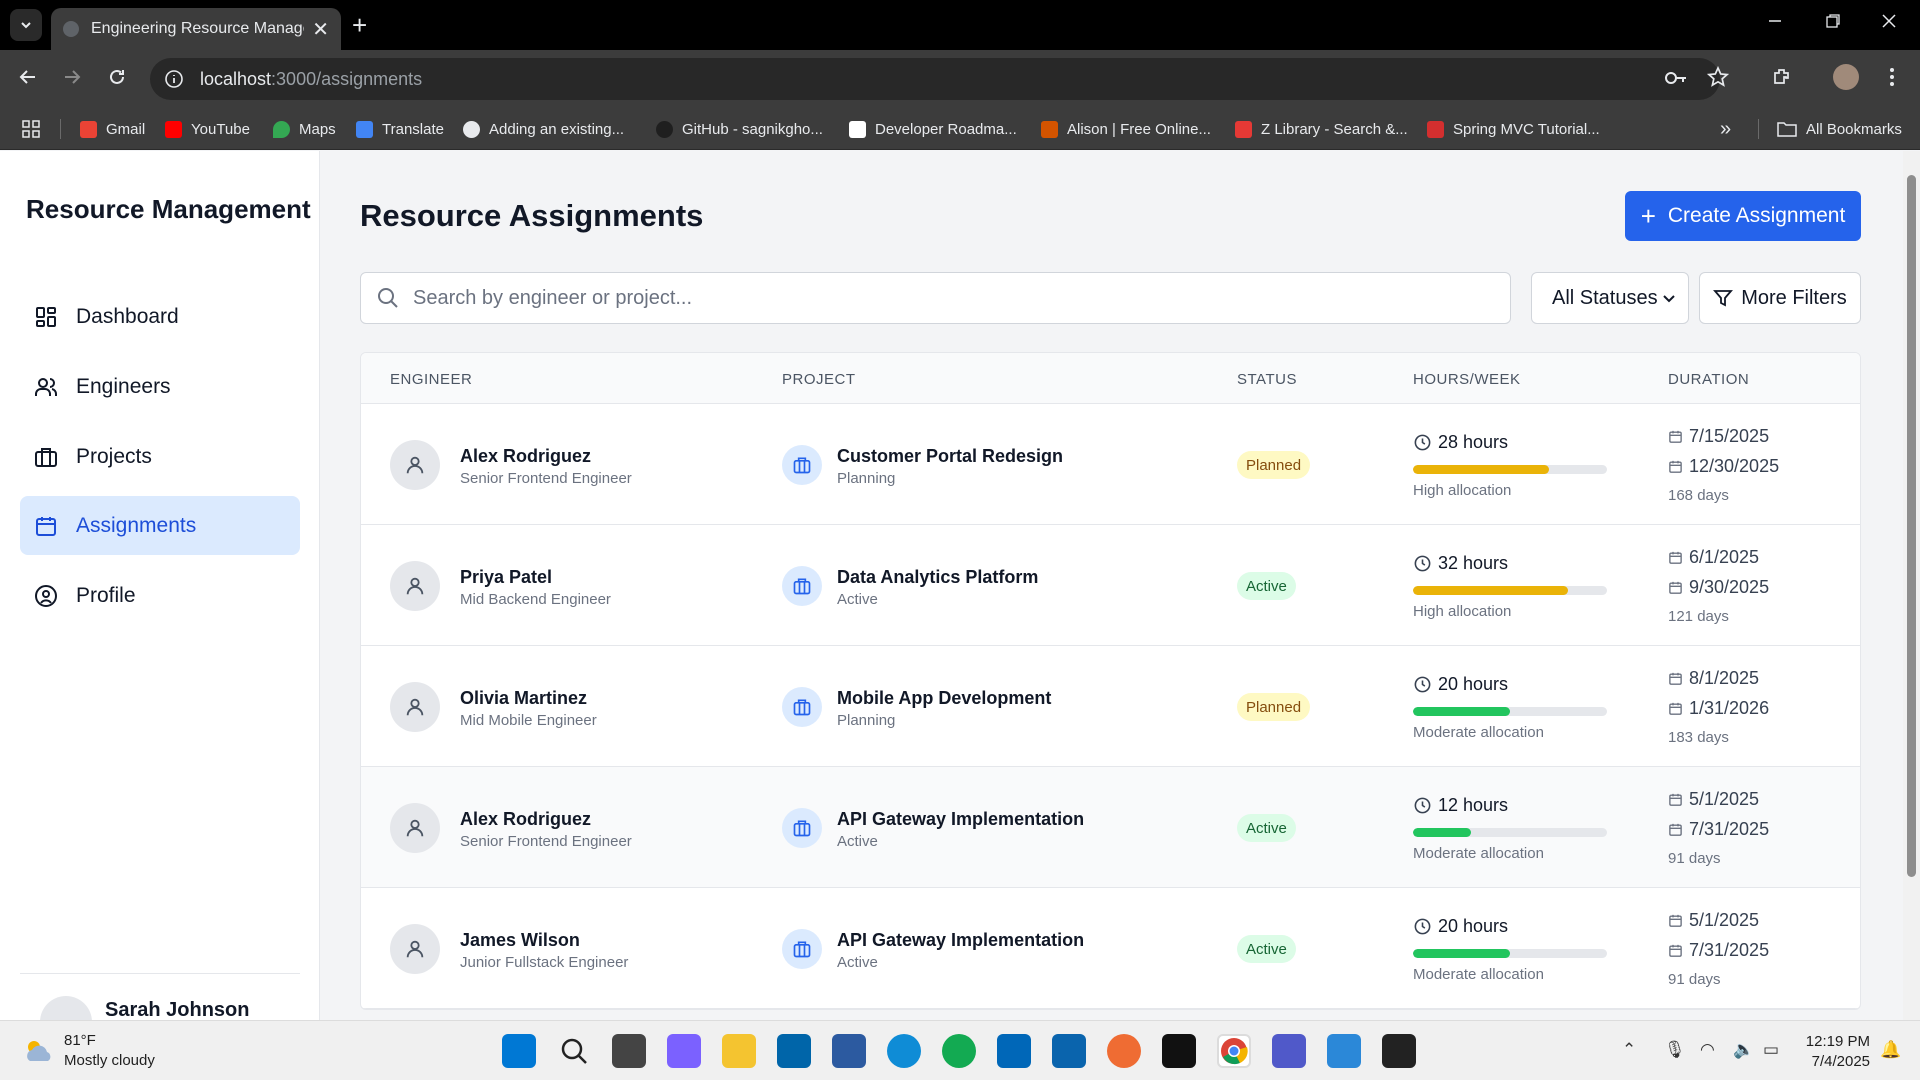  What do you see at coordinates (1399, 1051) in the screenshot?
I see `terminal-icon` at bounding box center [1399, 1051].